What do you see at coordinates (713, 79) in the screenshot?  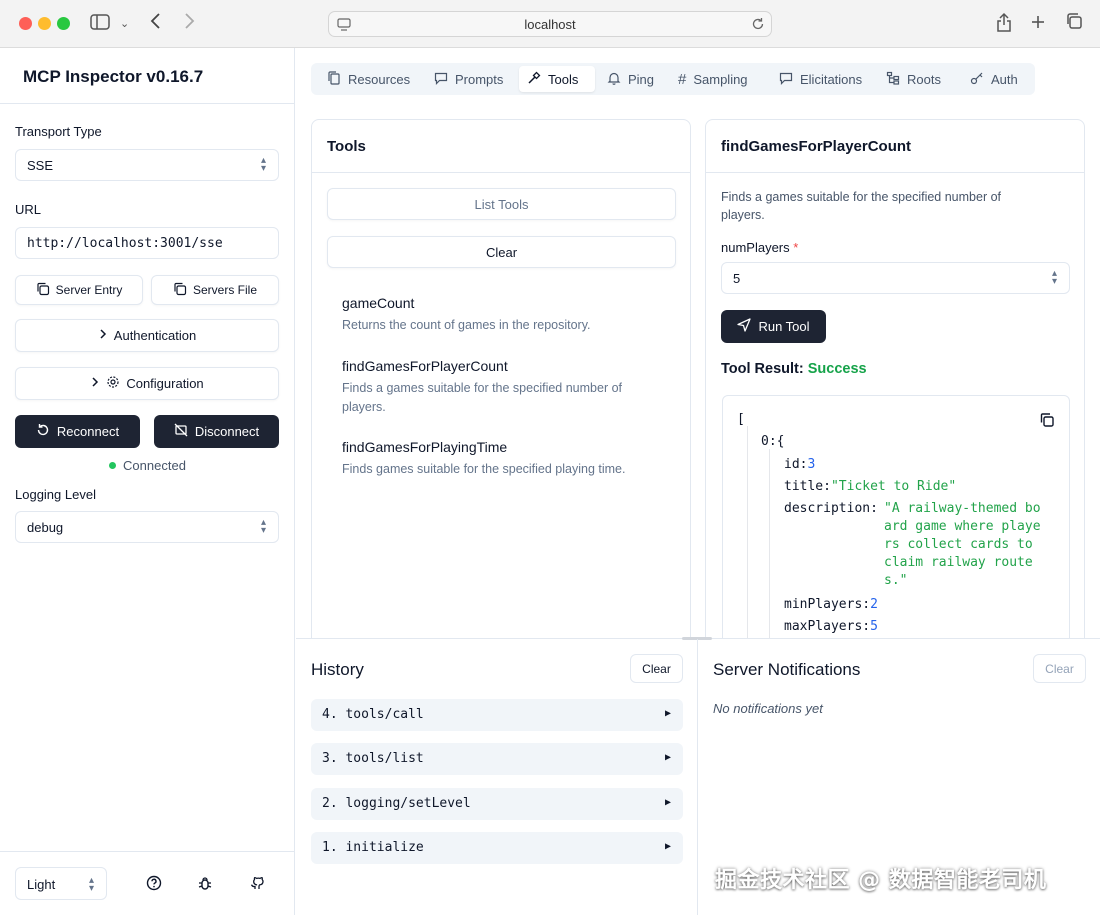 I see `tab-sampling: # Sampling` at bounding box center [713, 79].